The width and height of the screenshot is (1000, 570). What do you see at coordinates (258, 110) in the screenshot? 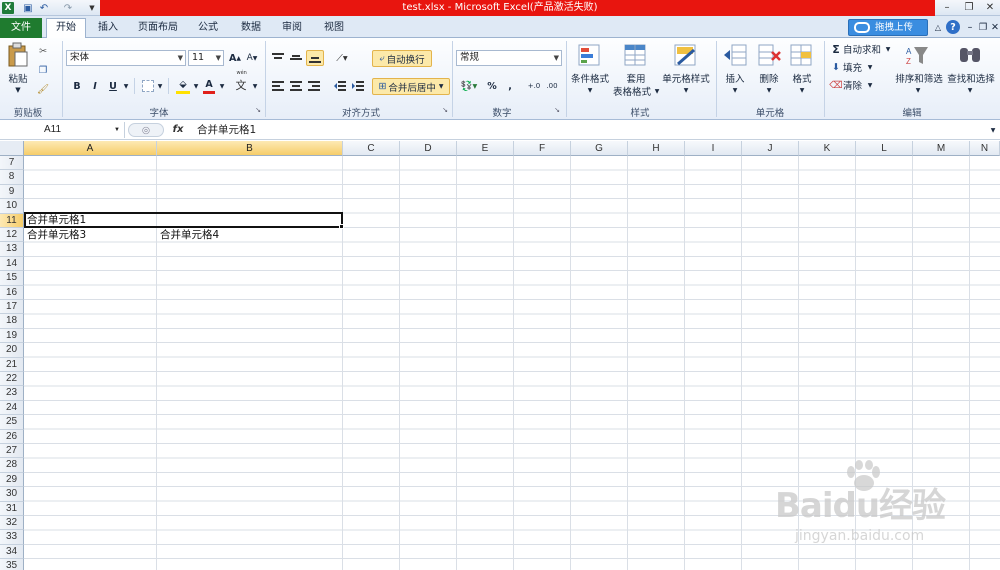
I see `font-dialog-launcher-icon: ↘` at bounding box center [258, 110].